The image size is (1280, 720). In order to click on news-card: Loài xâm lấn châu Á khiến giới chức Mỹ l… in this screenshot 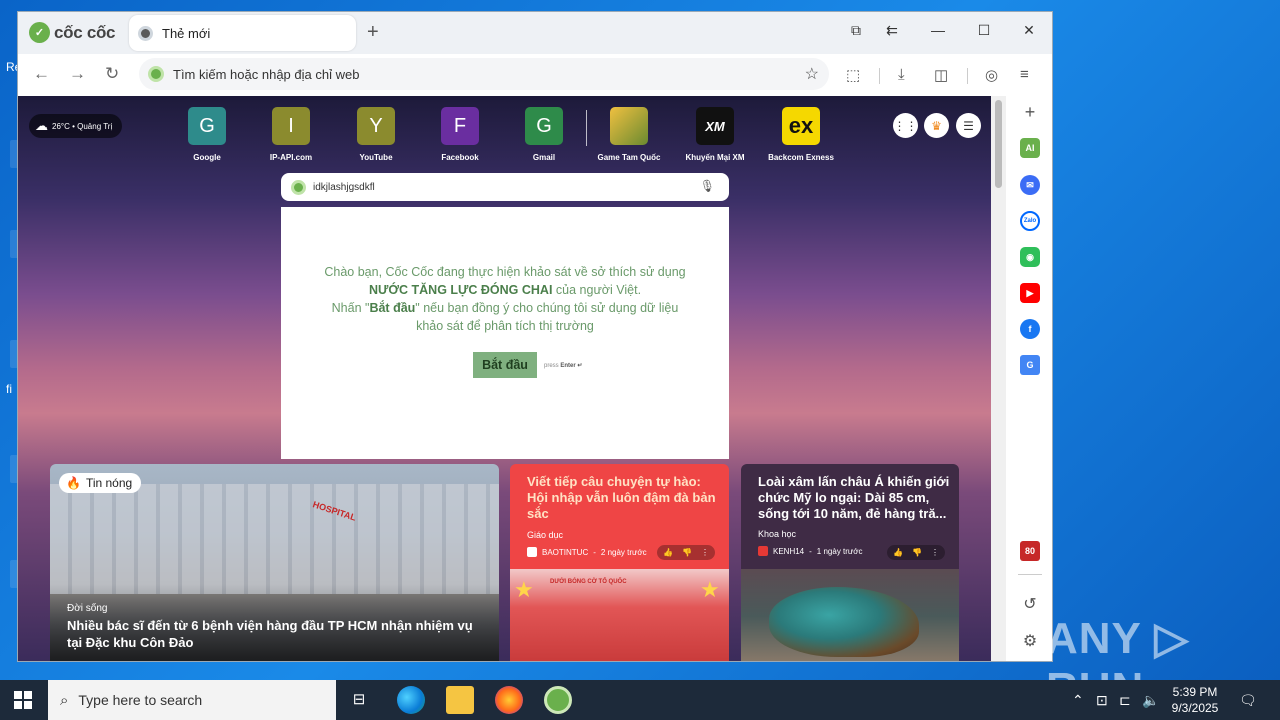, I will do `click(850, 562)`.